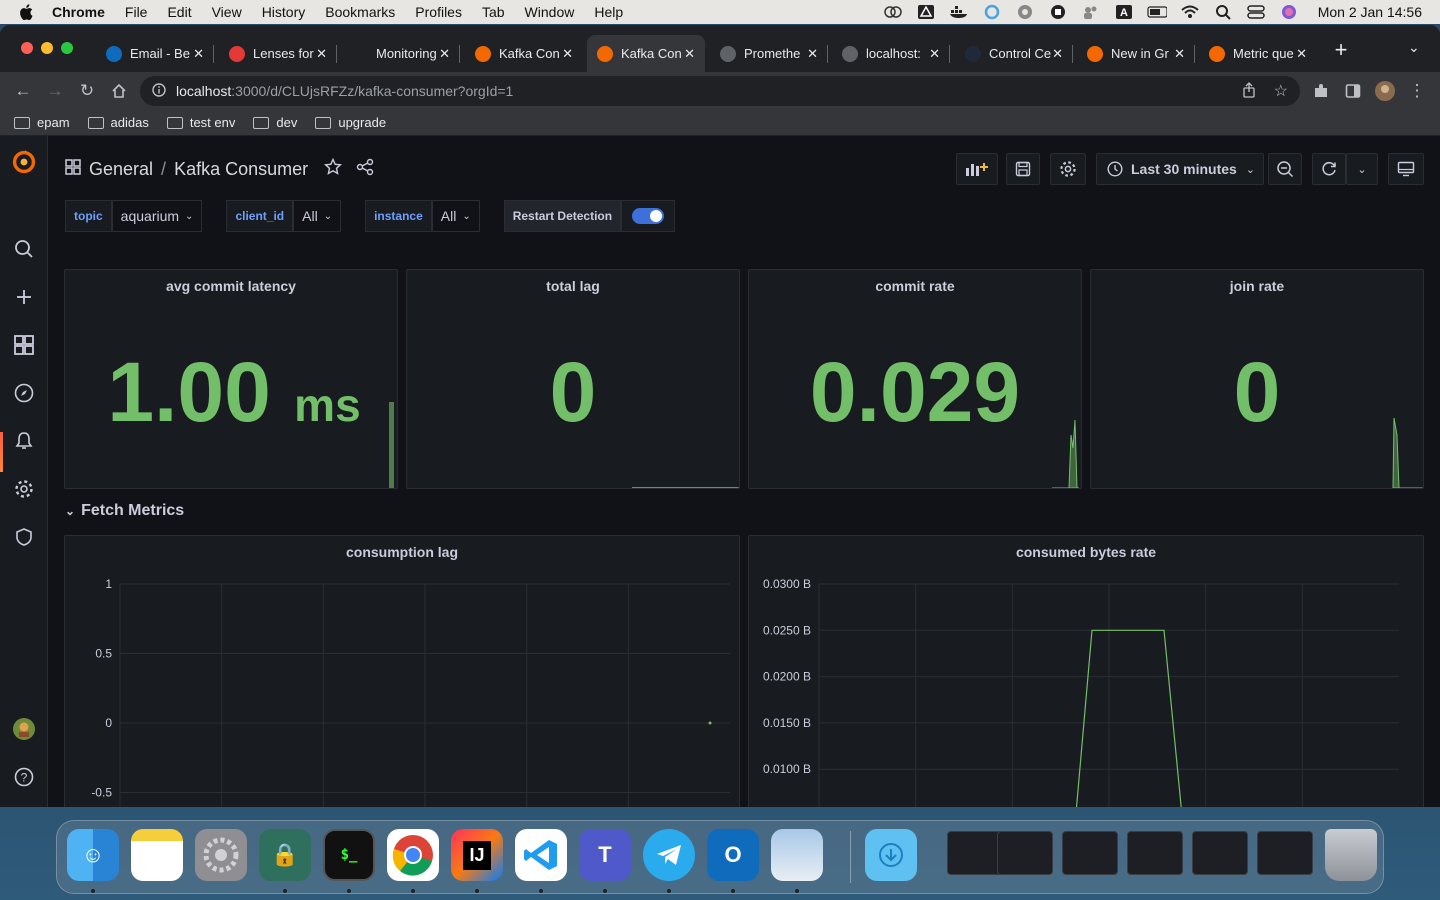  Describe the element at coordinates (67, 48) in the screenshot. I see `zoom-window-button` at that location.